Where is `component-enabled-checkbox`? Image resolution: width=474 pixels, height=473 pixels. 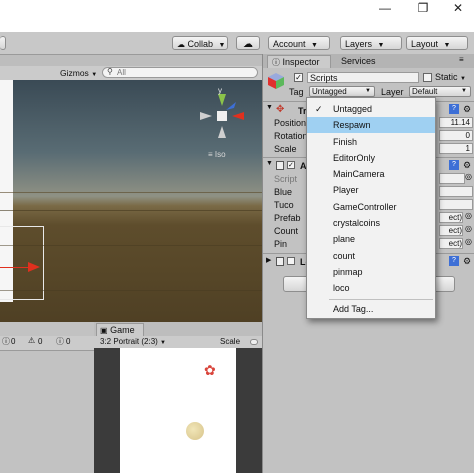
component-enabled-checkbox is located at coordinates (291, 261).